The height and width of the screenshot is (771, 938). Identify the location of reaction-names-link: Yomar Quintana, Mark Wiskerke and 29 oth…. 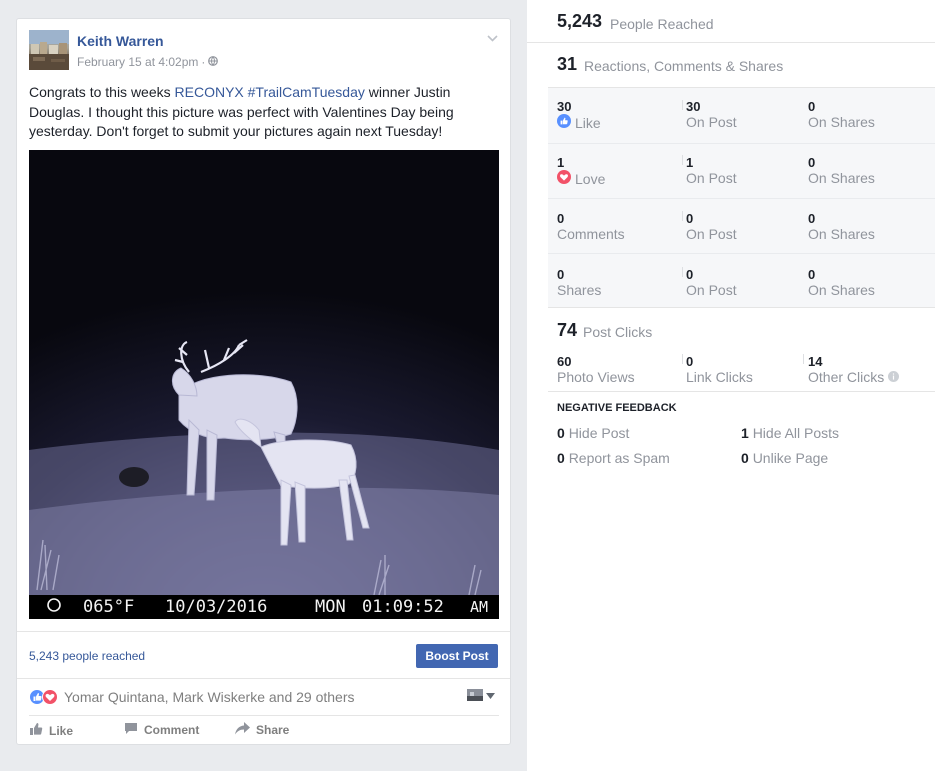
(209, 697).